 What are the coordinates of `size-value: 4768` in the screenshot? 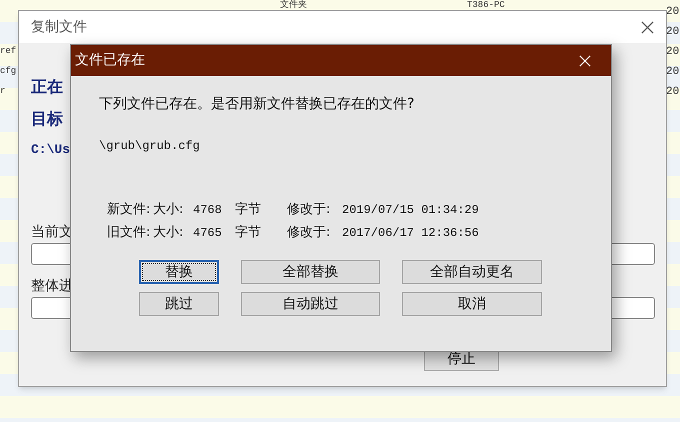 It's located at (208, 210).